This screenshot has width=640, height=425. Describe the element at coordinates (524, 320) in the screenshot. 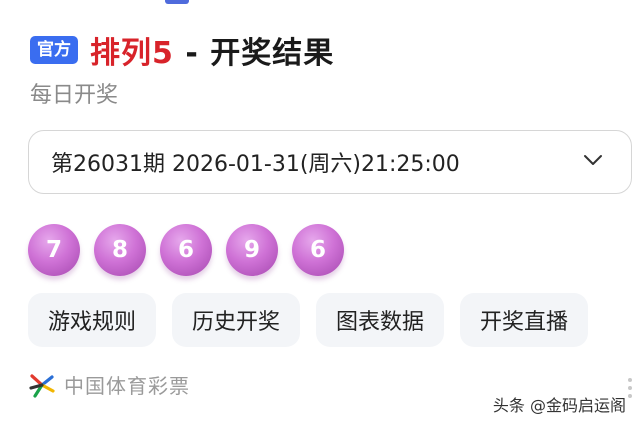

I see `live-stream-button: 开奖直播` at that location.